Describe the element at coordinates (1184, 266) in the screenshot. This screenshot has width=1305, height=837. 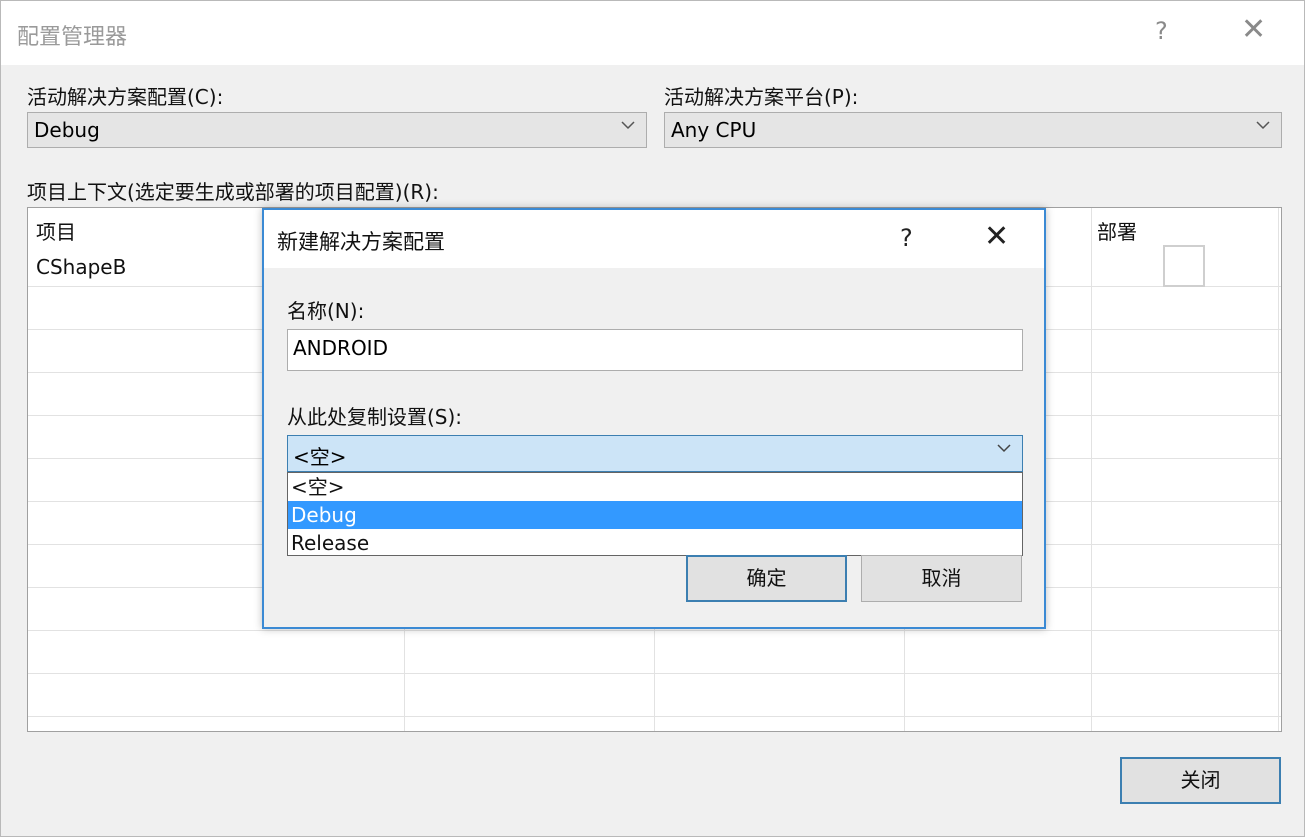
I see `deploy-checkbox` at that location.